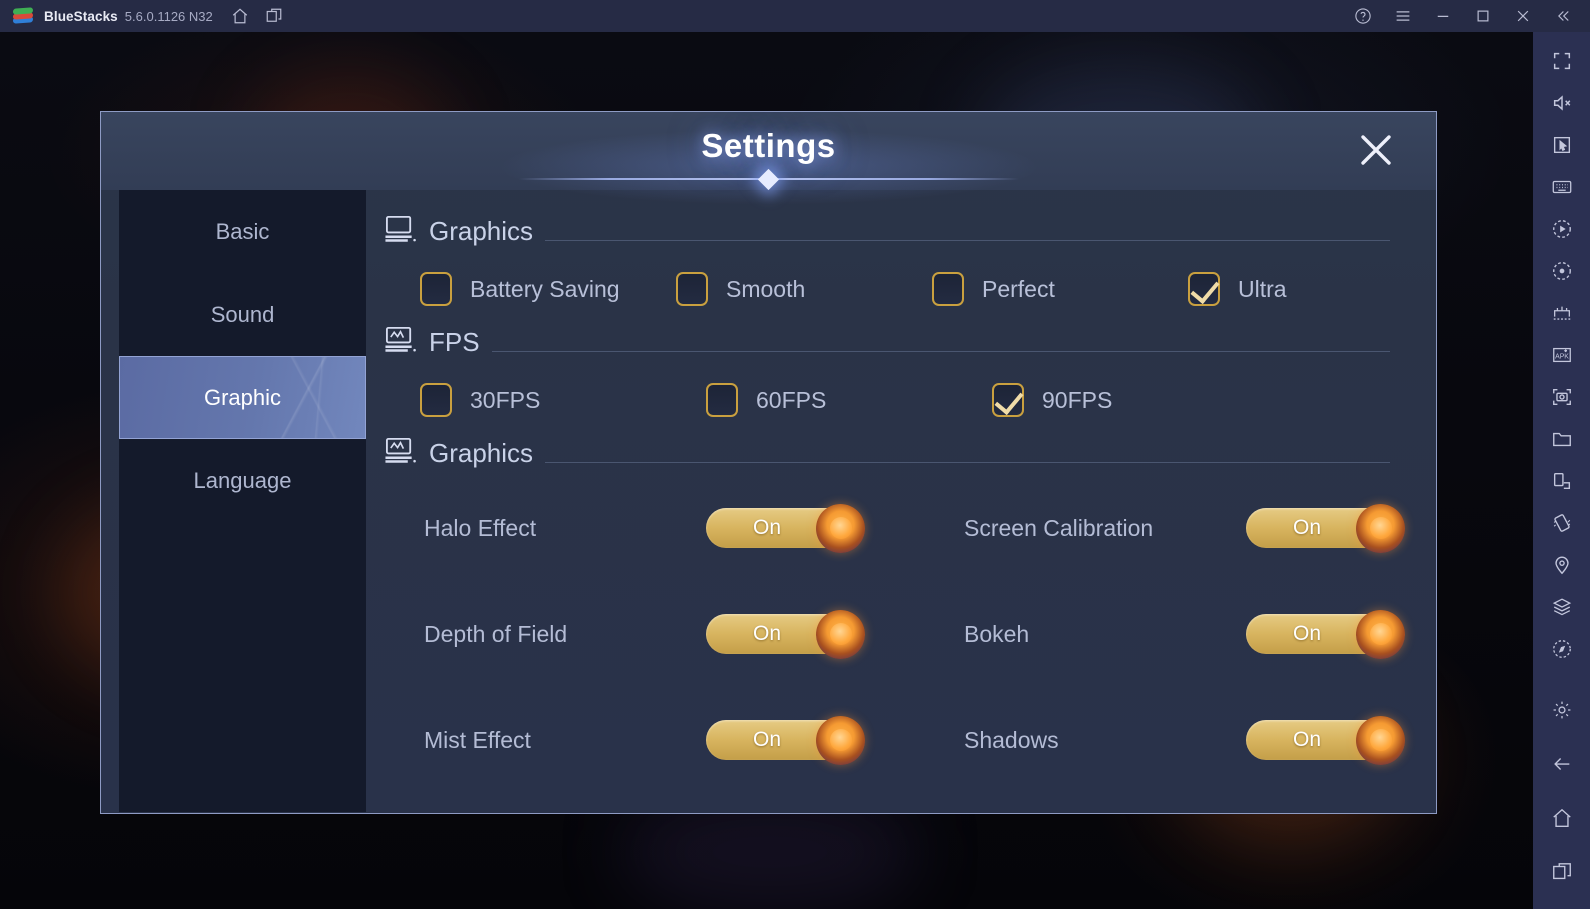 This screenshot has height=909, width=1590. I want to click on checkbox-label: 30FPS, so click(505, 399).